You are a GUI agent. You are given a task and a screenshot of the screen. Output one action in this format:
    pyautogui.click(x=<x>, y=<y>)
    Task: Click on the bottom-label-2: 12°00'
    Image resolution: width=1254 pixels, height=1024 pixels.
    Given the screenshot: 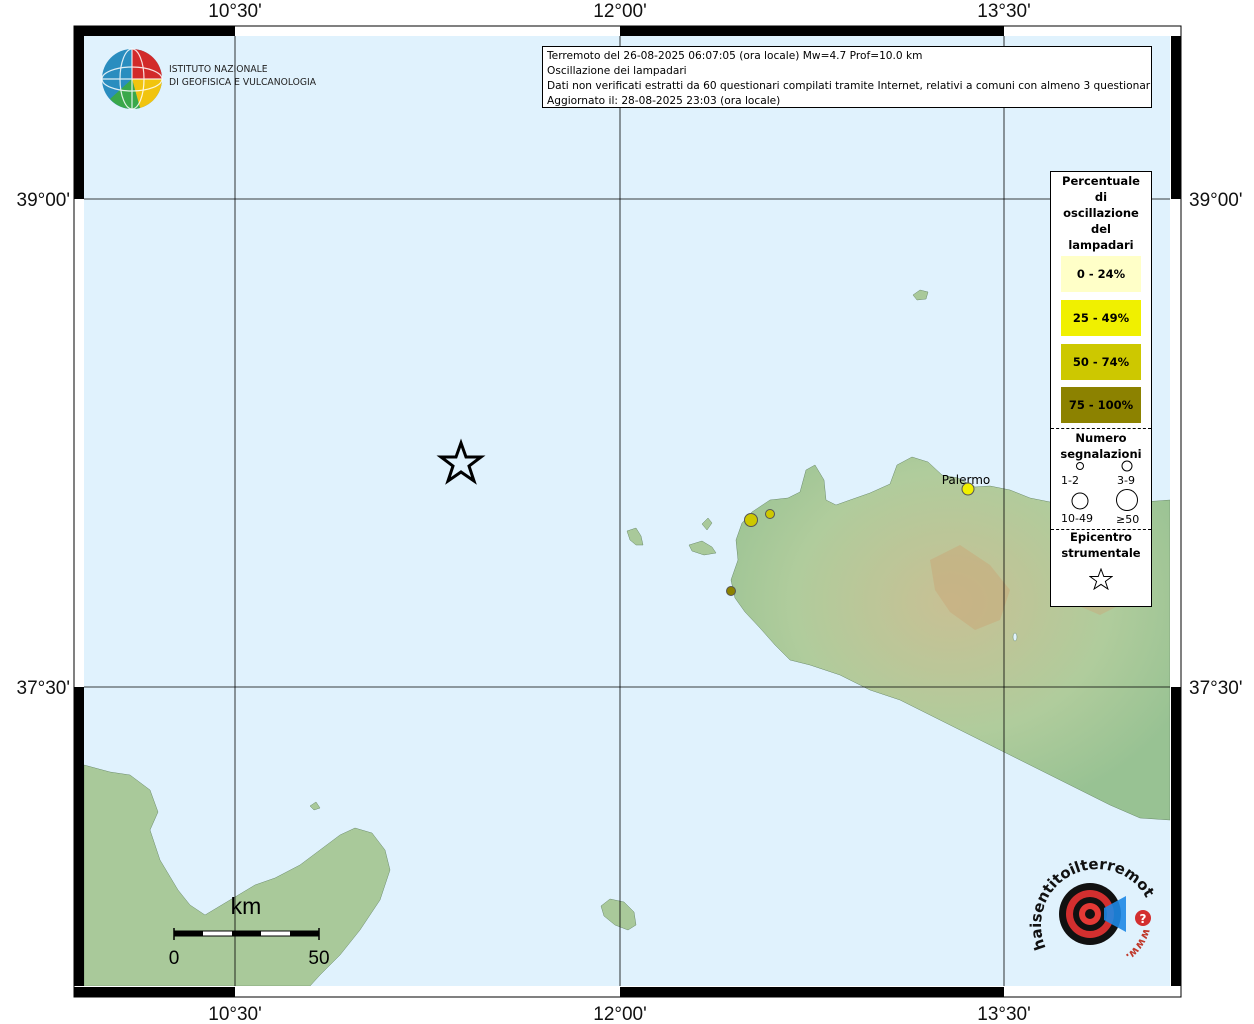 What is the action you would take?
    pyautogui.click(x=620, y=1014)
    